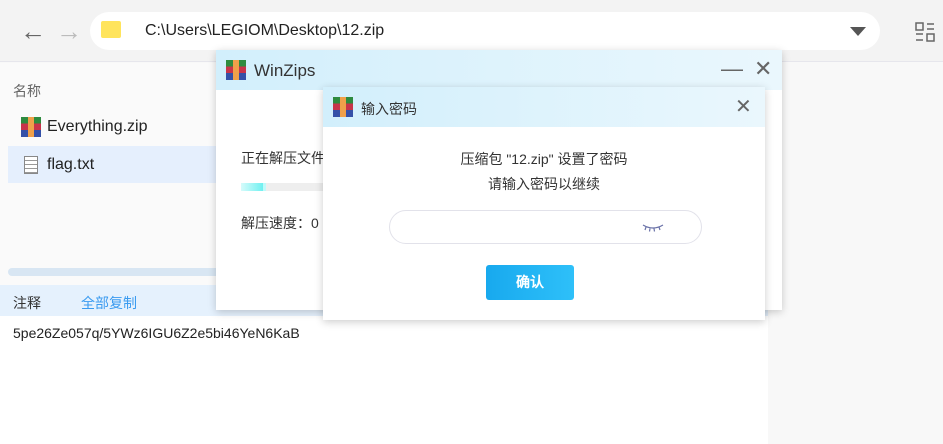 This screenshot has height=444, width=943. What do you see at coordinates (111, 29) in the screenshot?
I see `folder-icon` at bounding box center [111, 29].